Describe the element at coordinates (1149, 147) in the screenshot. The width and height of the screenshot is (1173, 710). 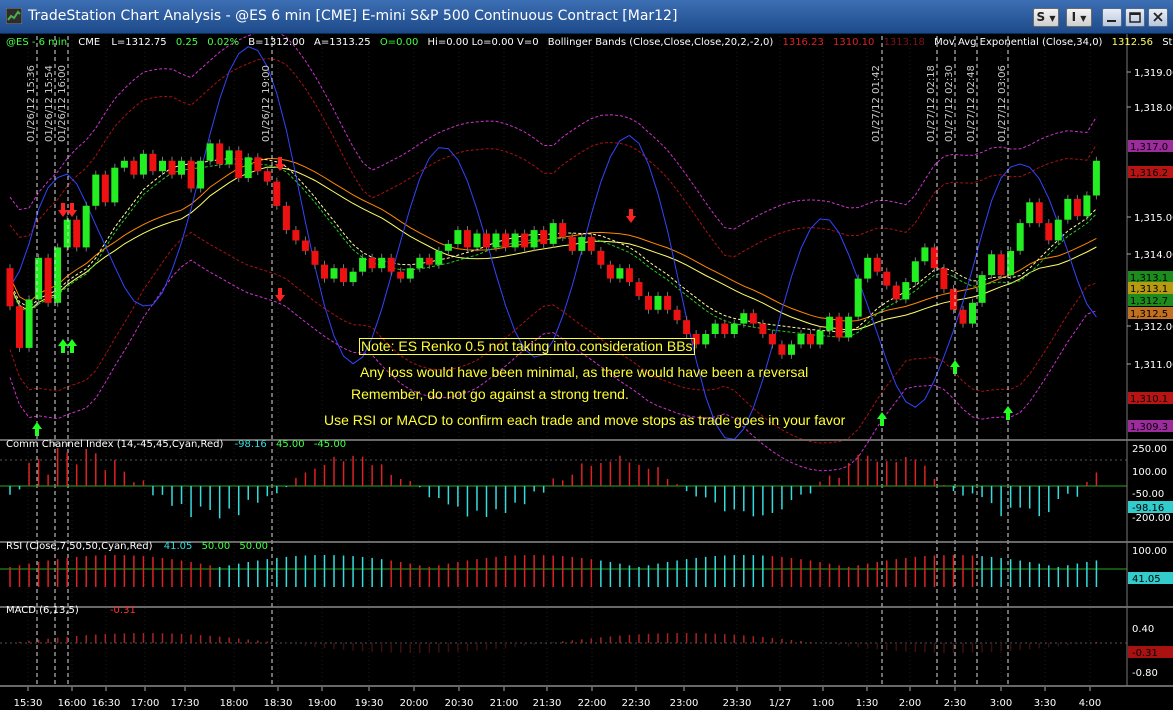
I see `price-label: 1,317.0` at that location.